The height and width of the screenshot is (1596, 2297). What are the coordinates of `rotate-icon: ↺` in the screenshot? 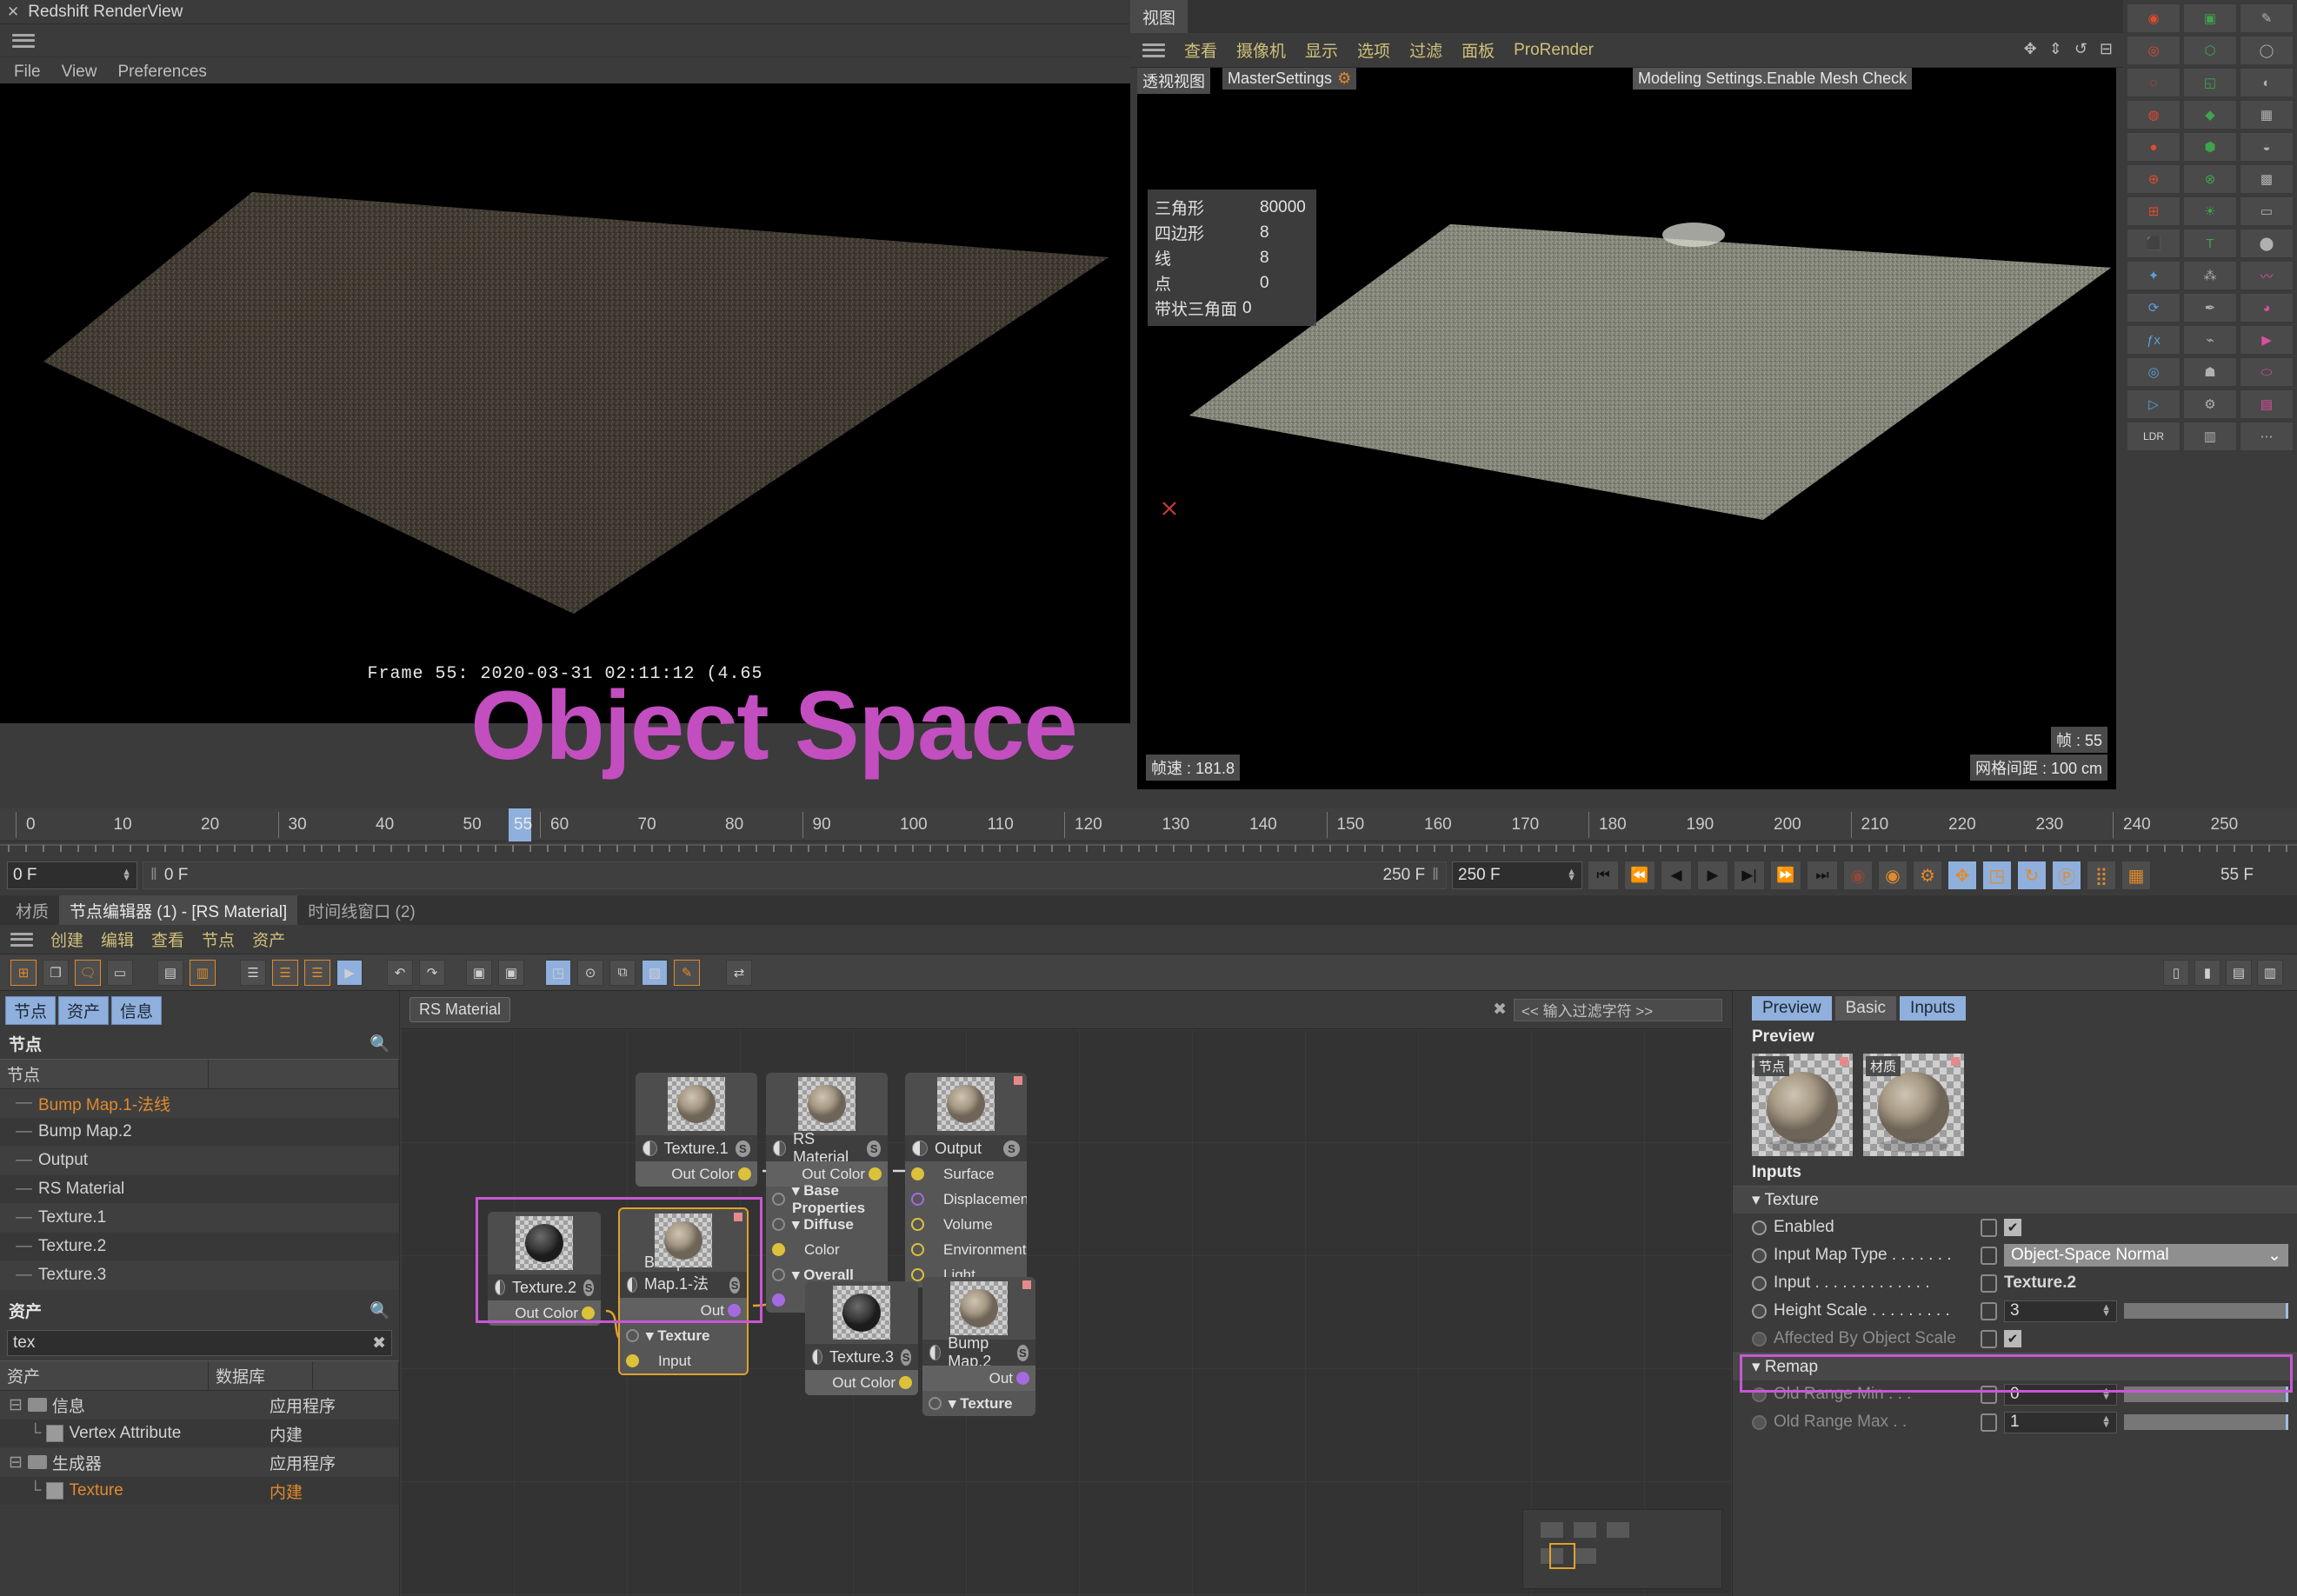 It's located at (2080, 49).